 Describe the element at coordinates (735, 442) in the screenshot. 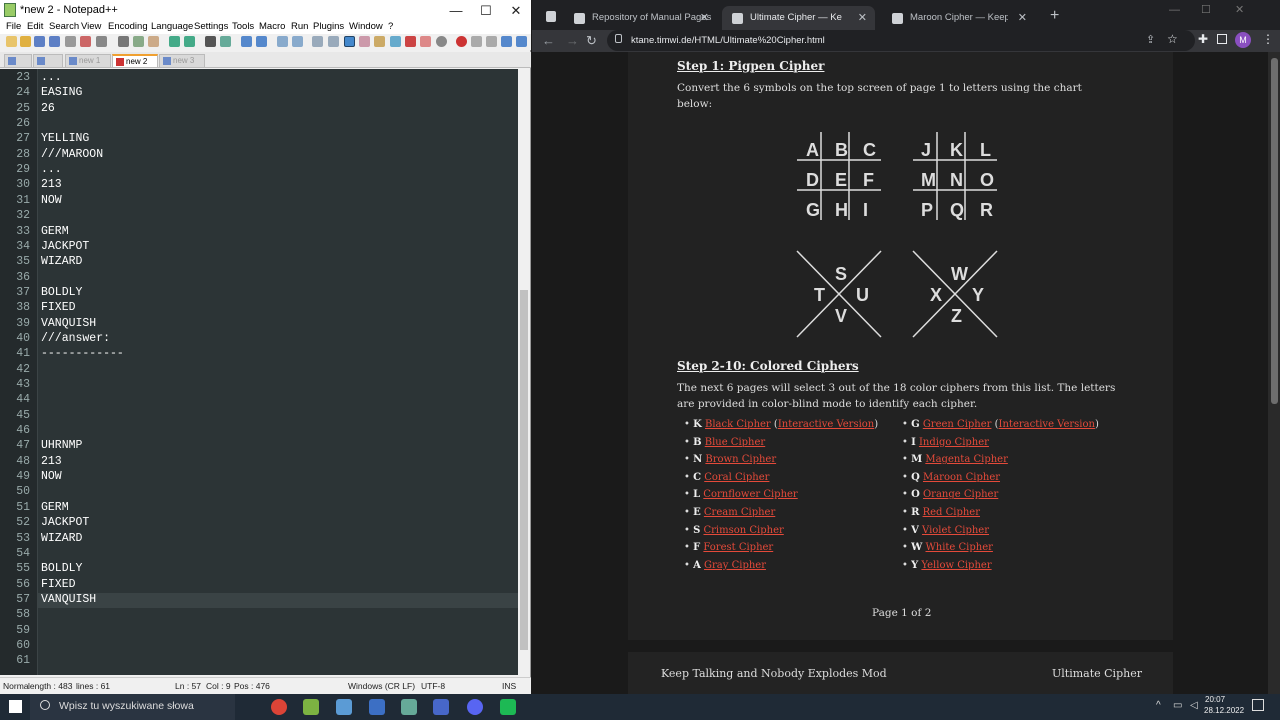

I see `cipher-link: Blue Cipher` at that location.